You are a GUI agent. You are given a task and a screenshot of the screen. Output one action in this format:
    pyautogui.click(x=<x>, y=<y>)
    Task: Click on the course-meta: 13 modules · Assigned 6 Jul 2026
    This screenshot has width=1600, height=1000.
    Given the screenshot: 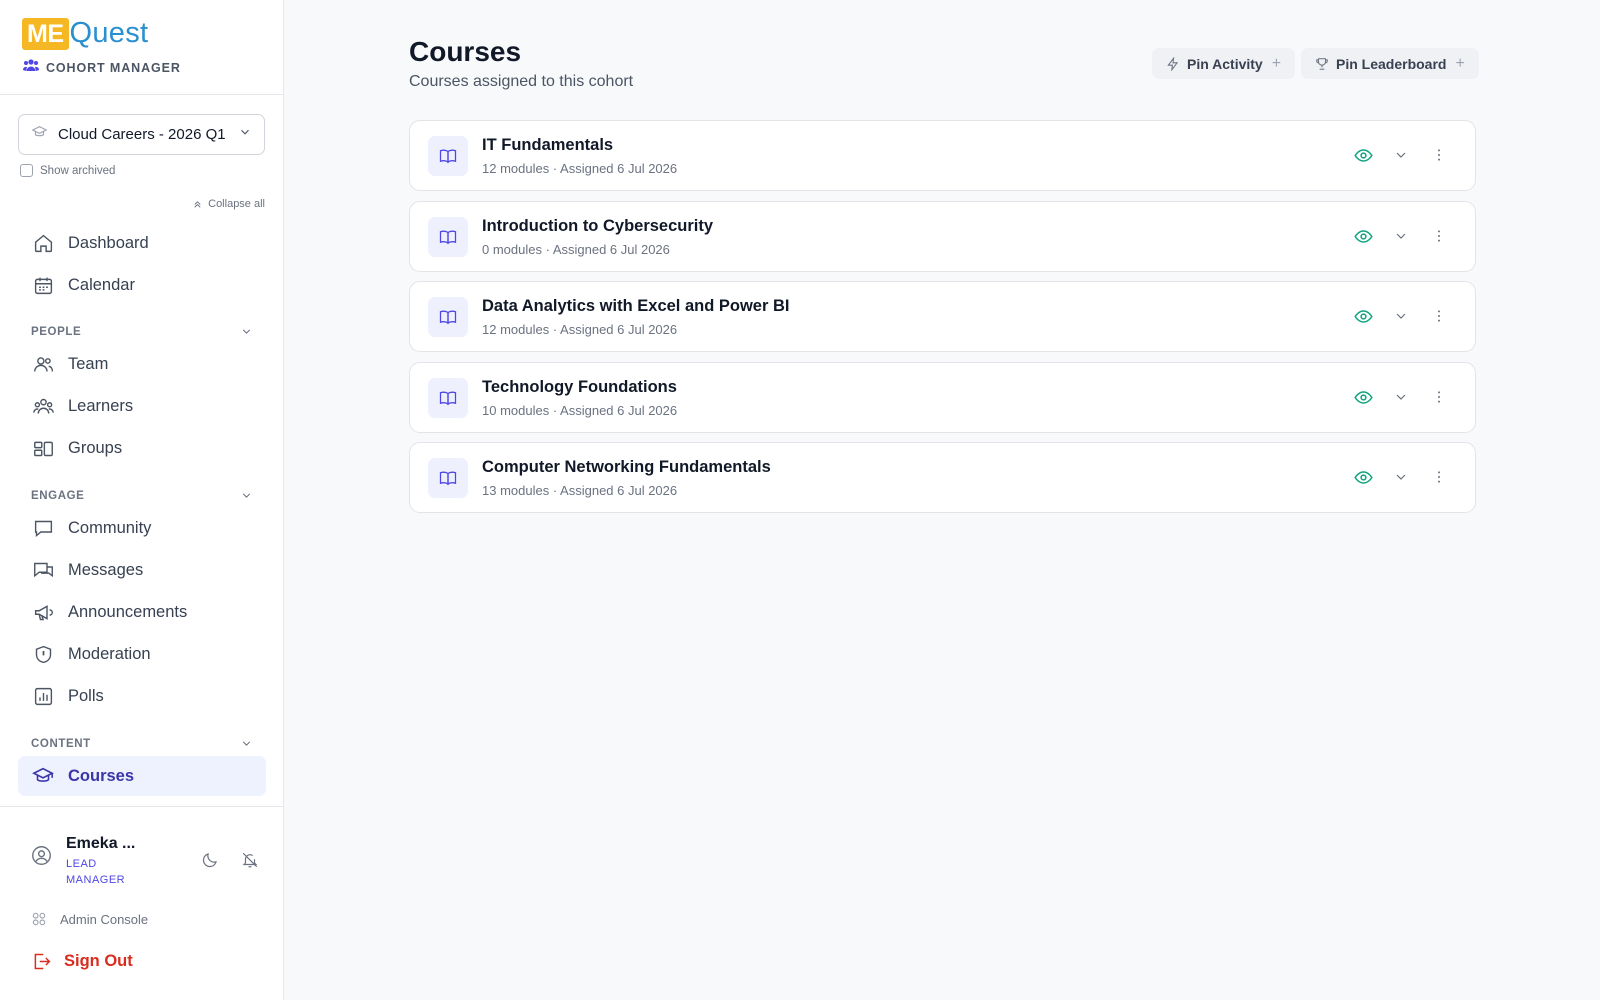 What is the action you would take?
    pyautogui.click(x=580, y=490)
    